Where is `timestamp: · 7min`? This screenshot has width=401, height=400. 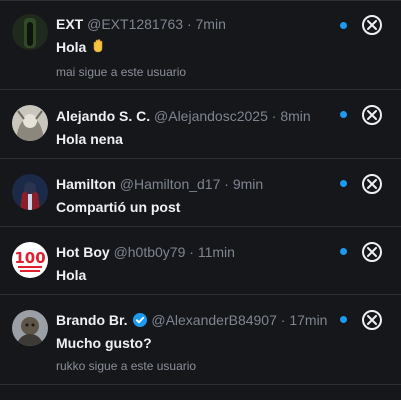 timestamp: · 7min is located at coordinates (206, 24).